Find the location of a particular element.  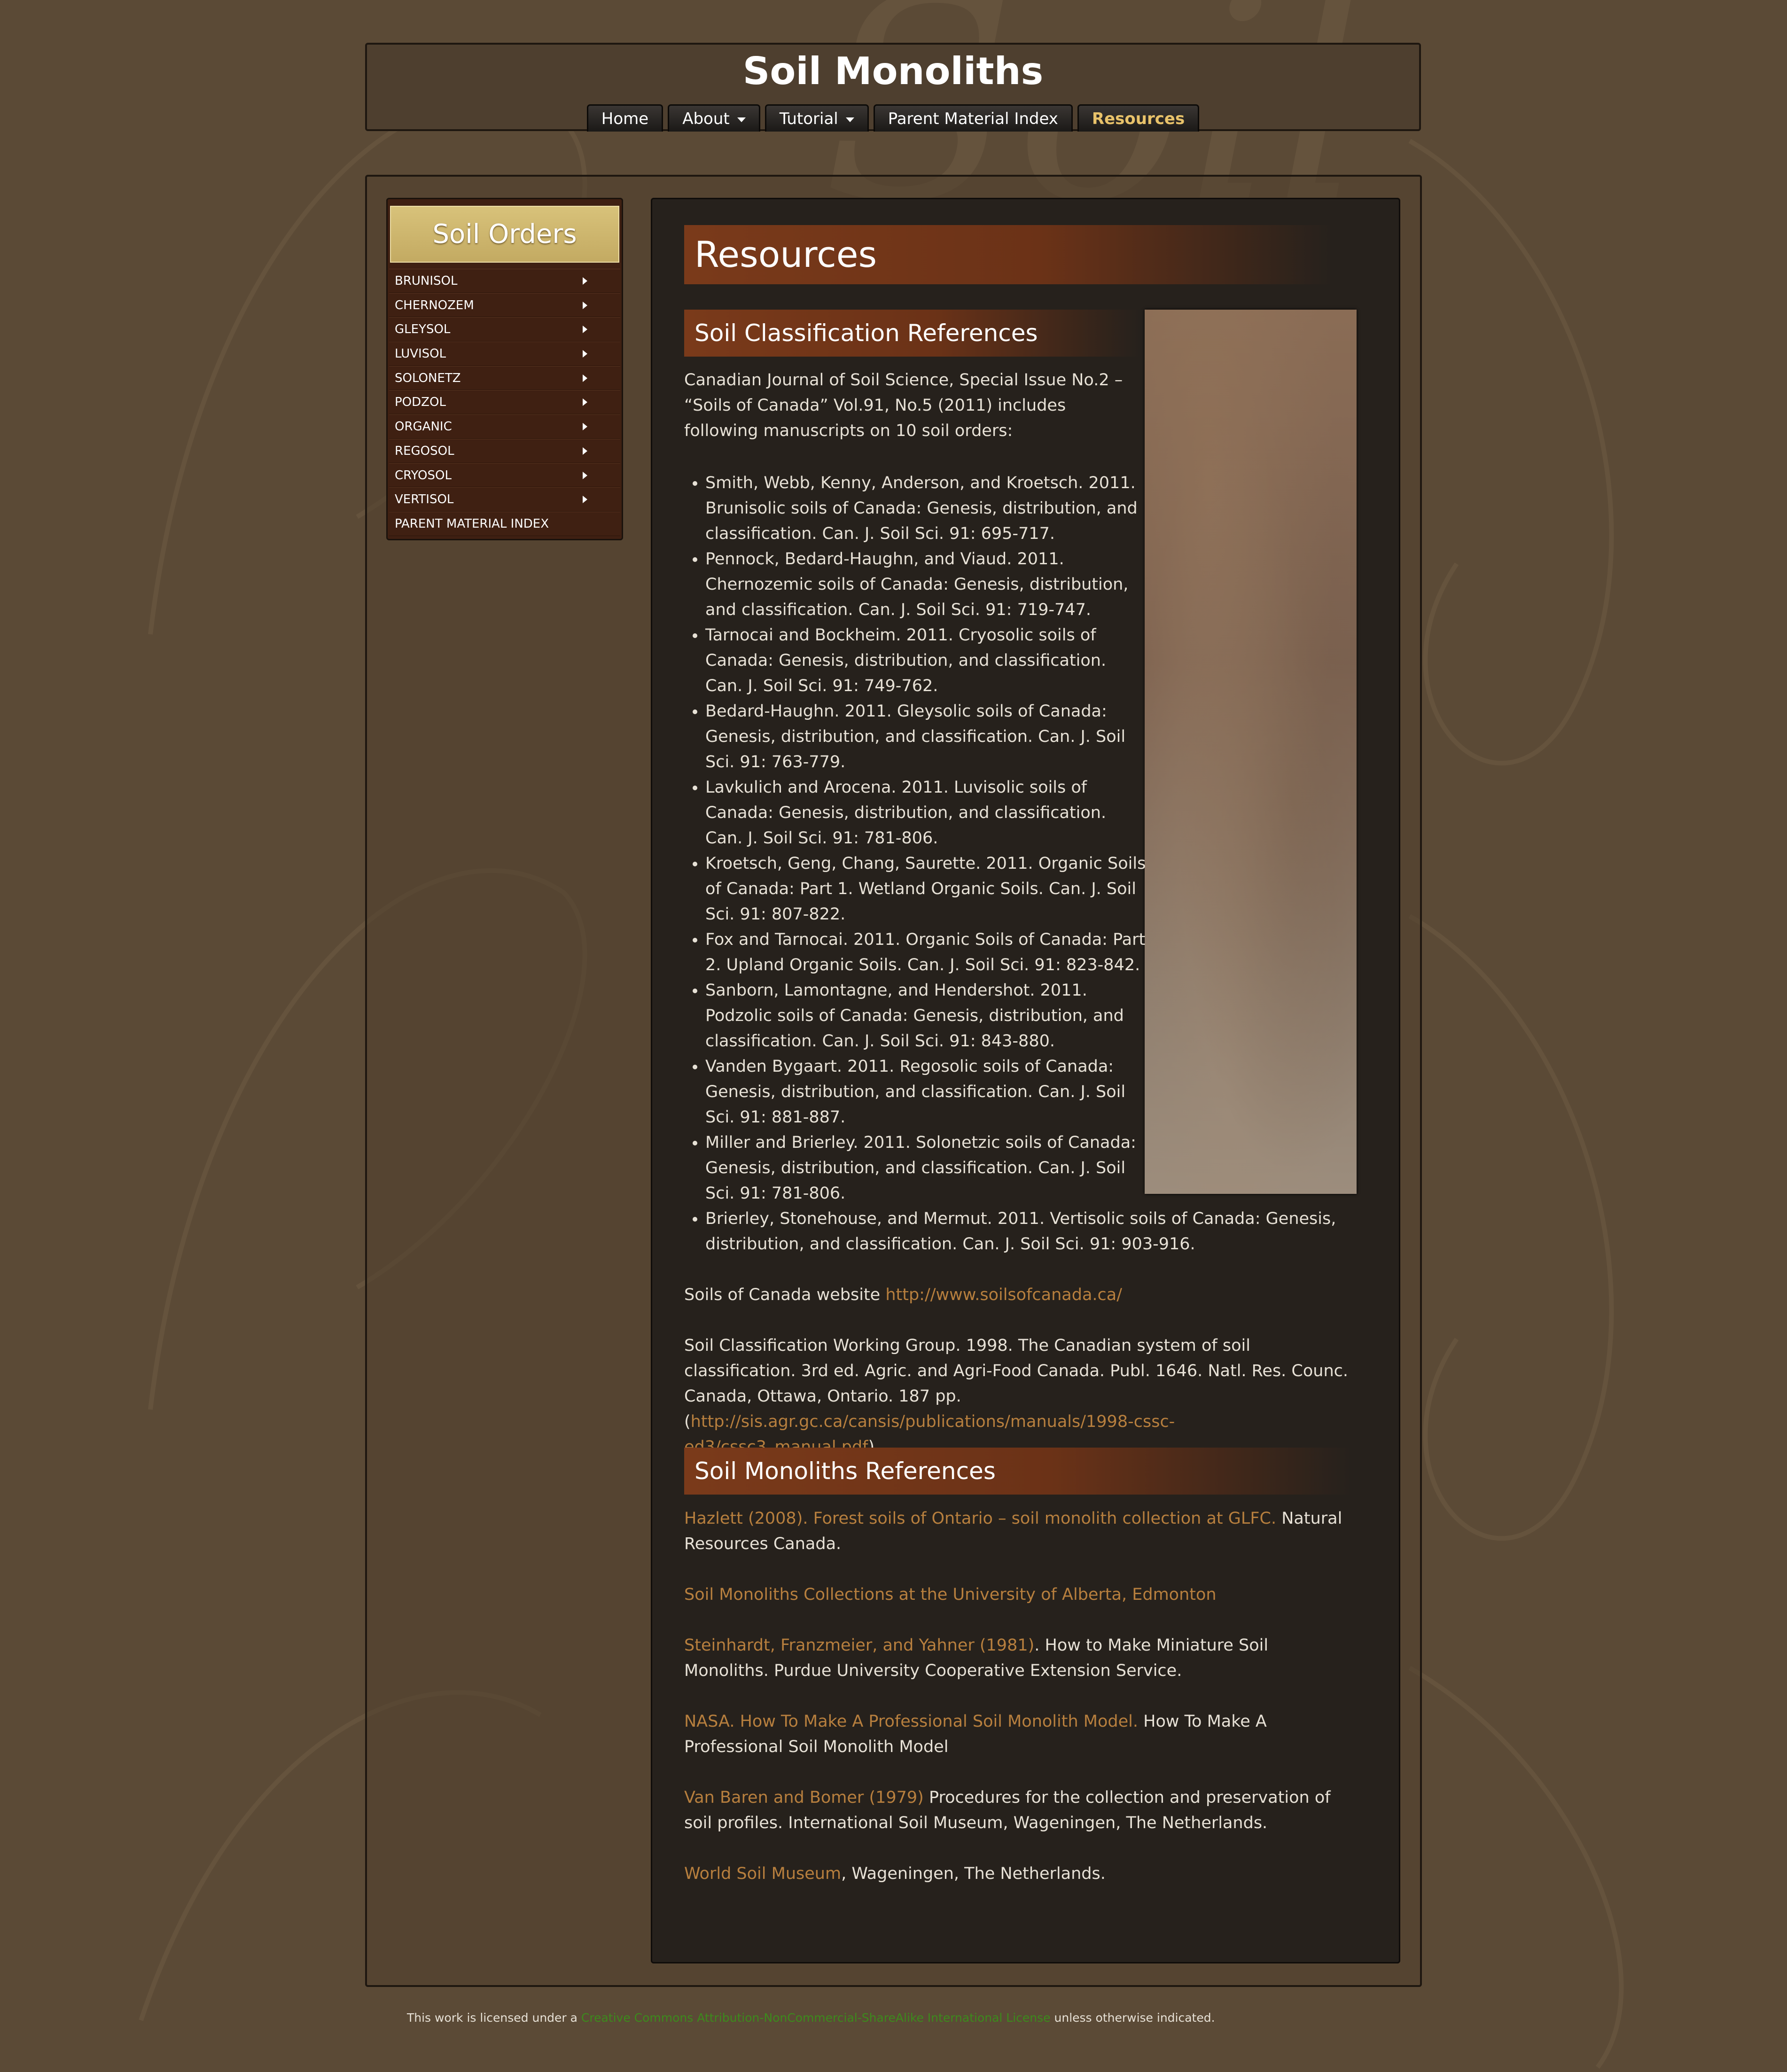

nav-home-label: Home is located at coordinates (625, 119).